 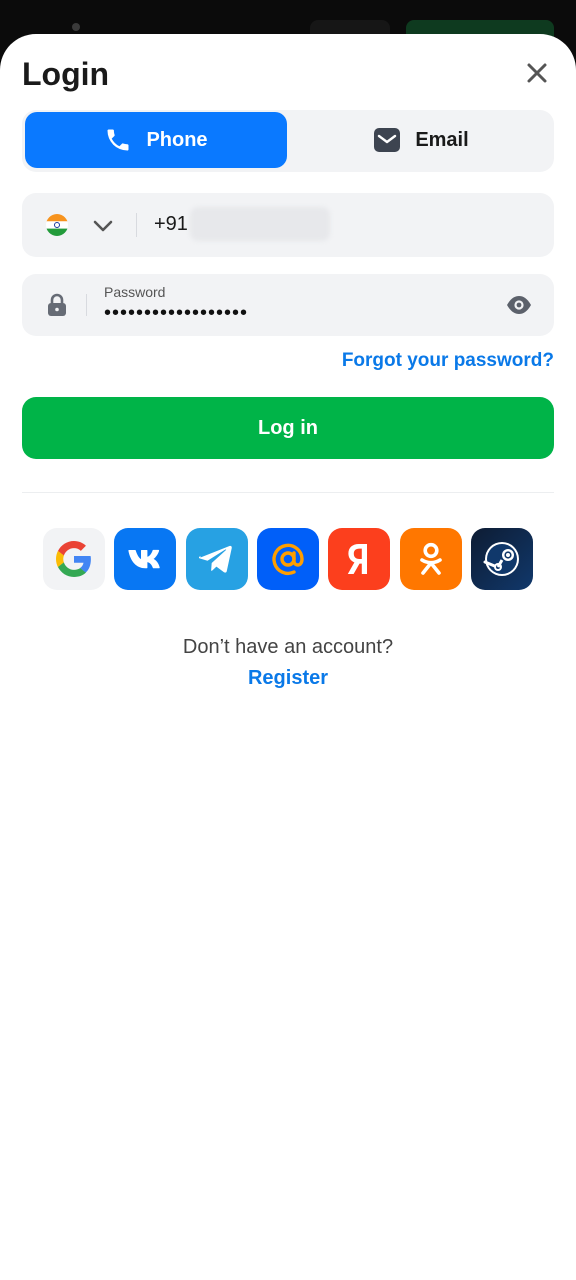 I want to click on mail-ru-icon, so click(x=288, y=559).